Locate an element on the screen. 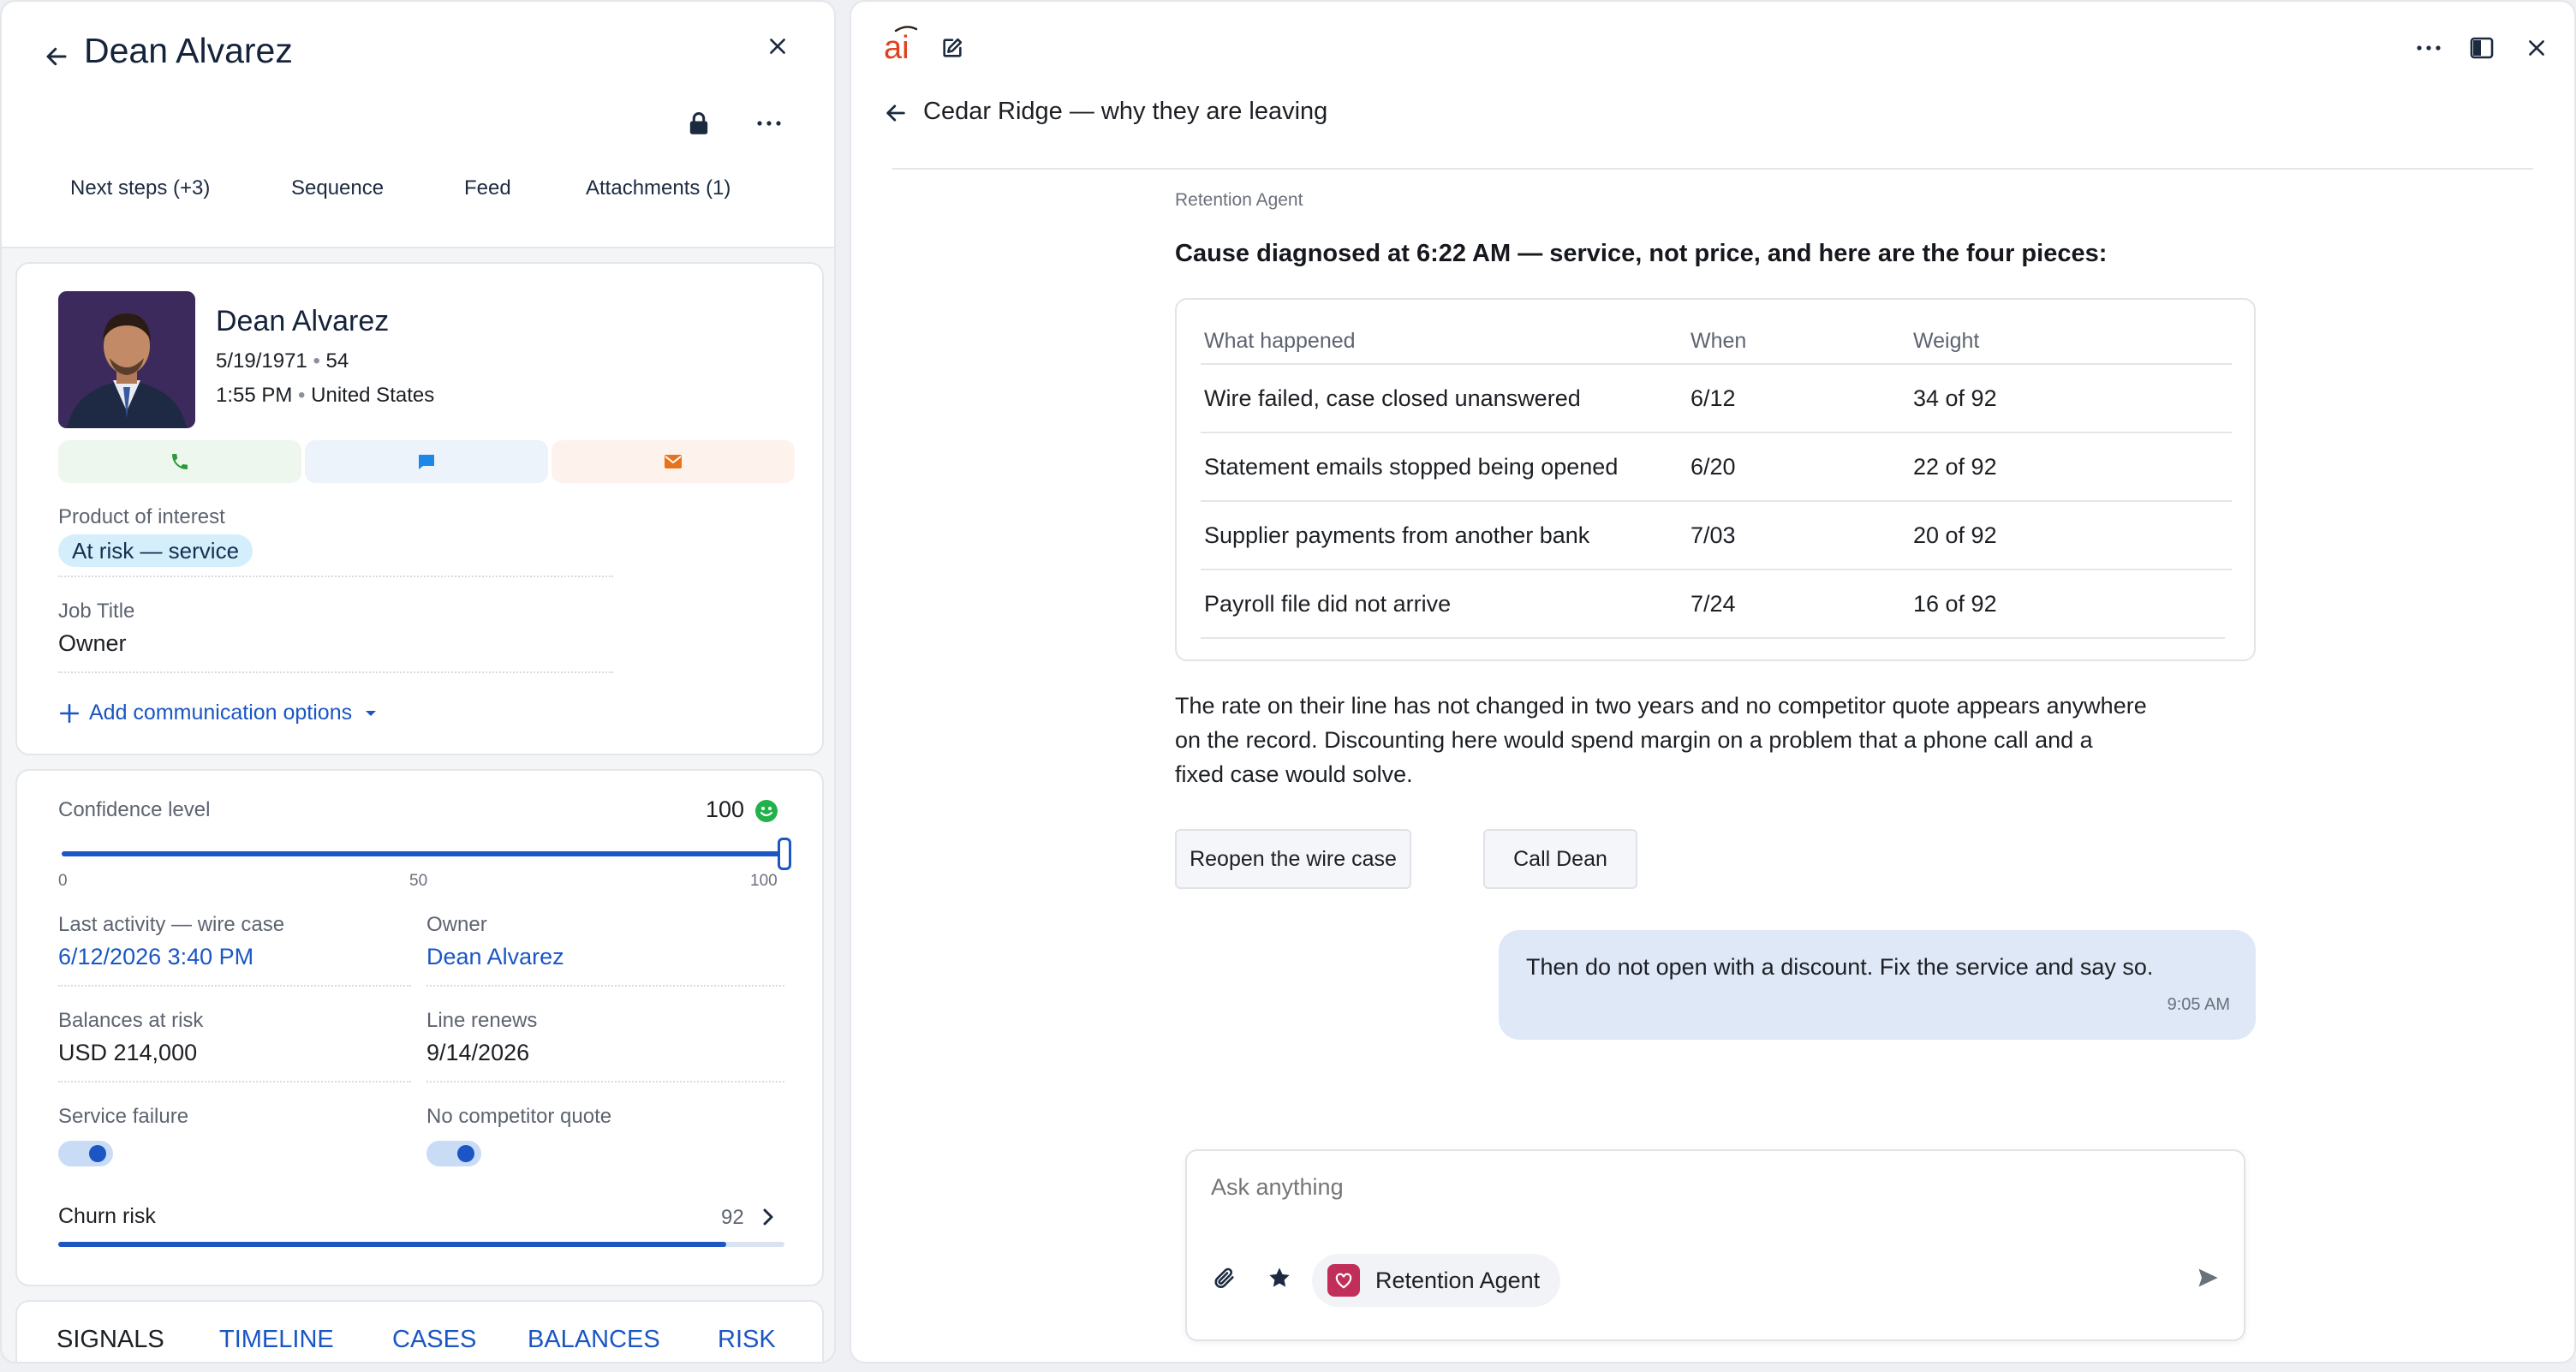  thread-title: Cedar Ridge — why they are leaving is located at coordinates (1125, 111).